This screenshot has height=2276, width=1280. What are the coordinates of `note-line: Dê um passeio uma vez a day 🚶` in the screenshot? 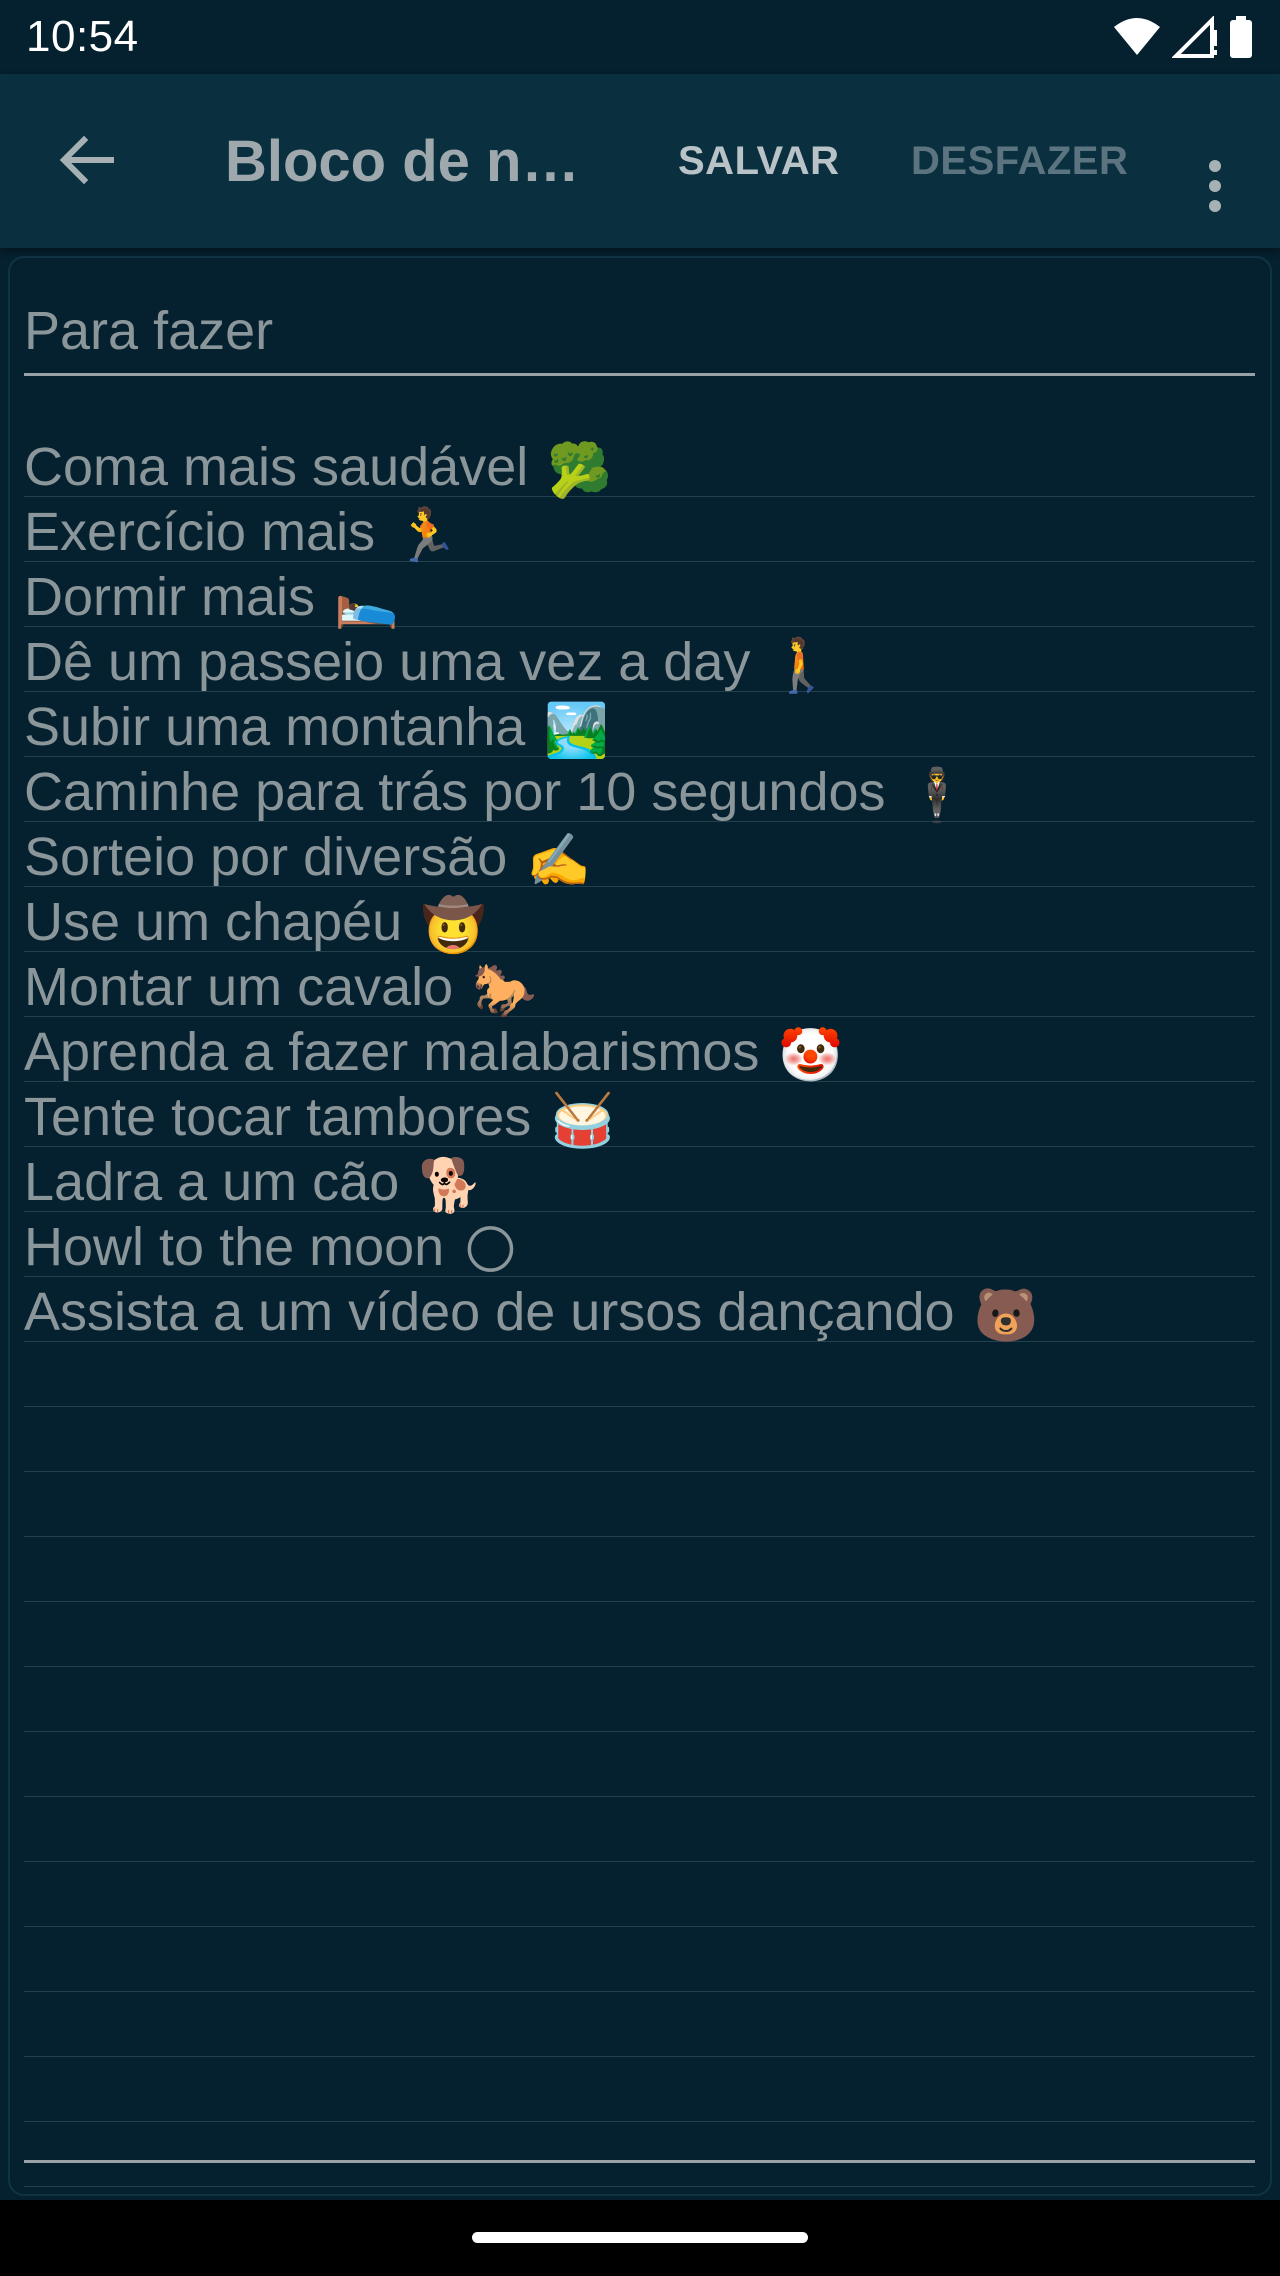 It's located at (639, 661).